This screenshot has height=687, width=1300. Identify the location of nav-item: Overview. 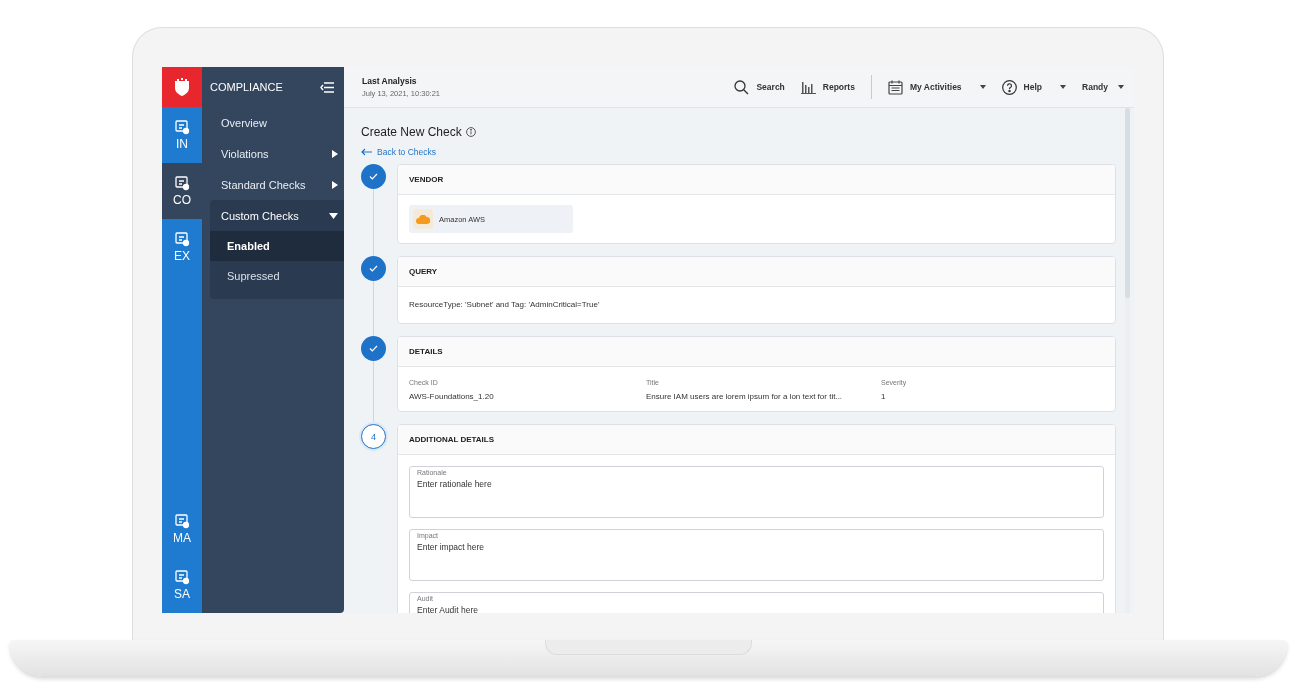
(277, 122).